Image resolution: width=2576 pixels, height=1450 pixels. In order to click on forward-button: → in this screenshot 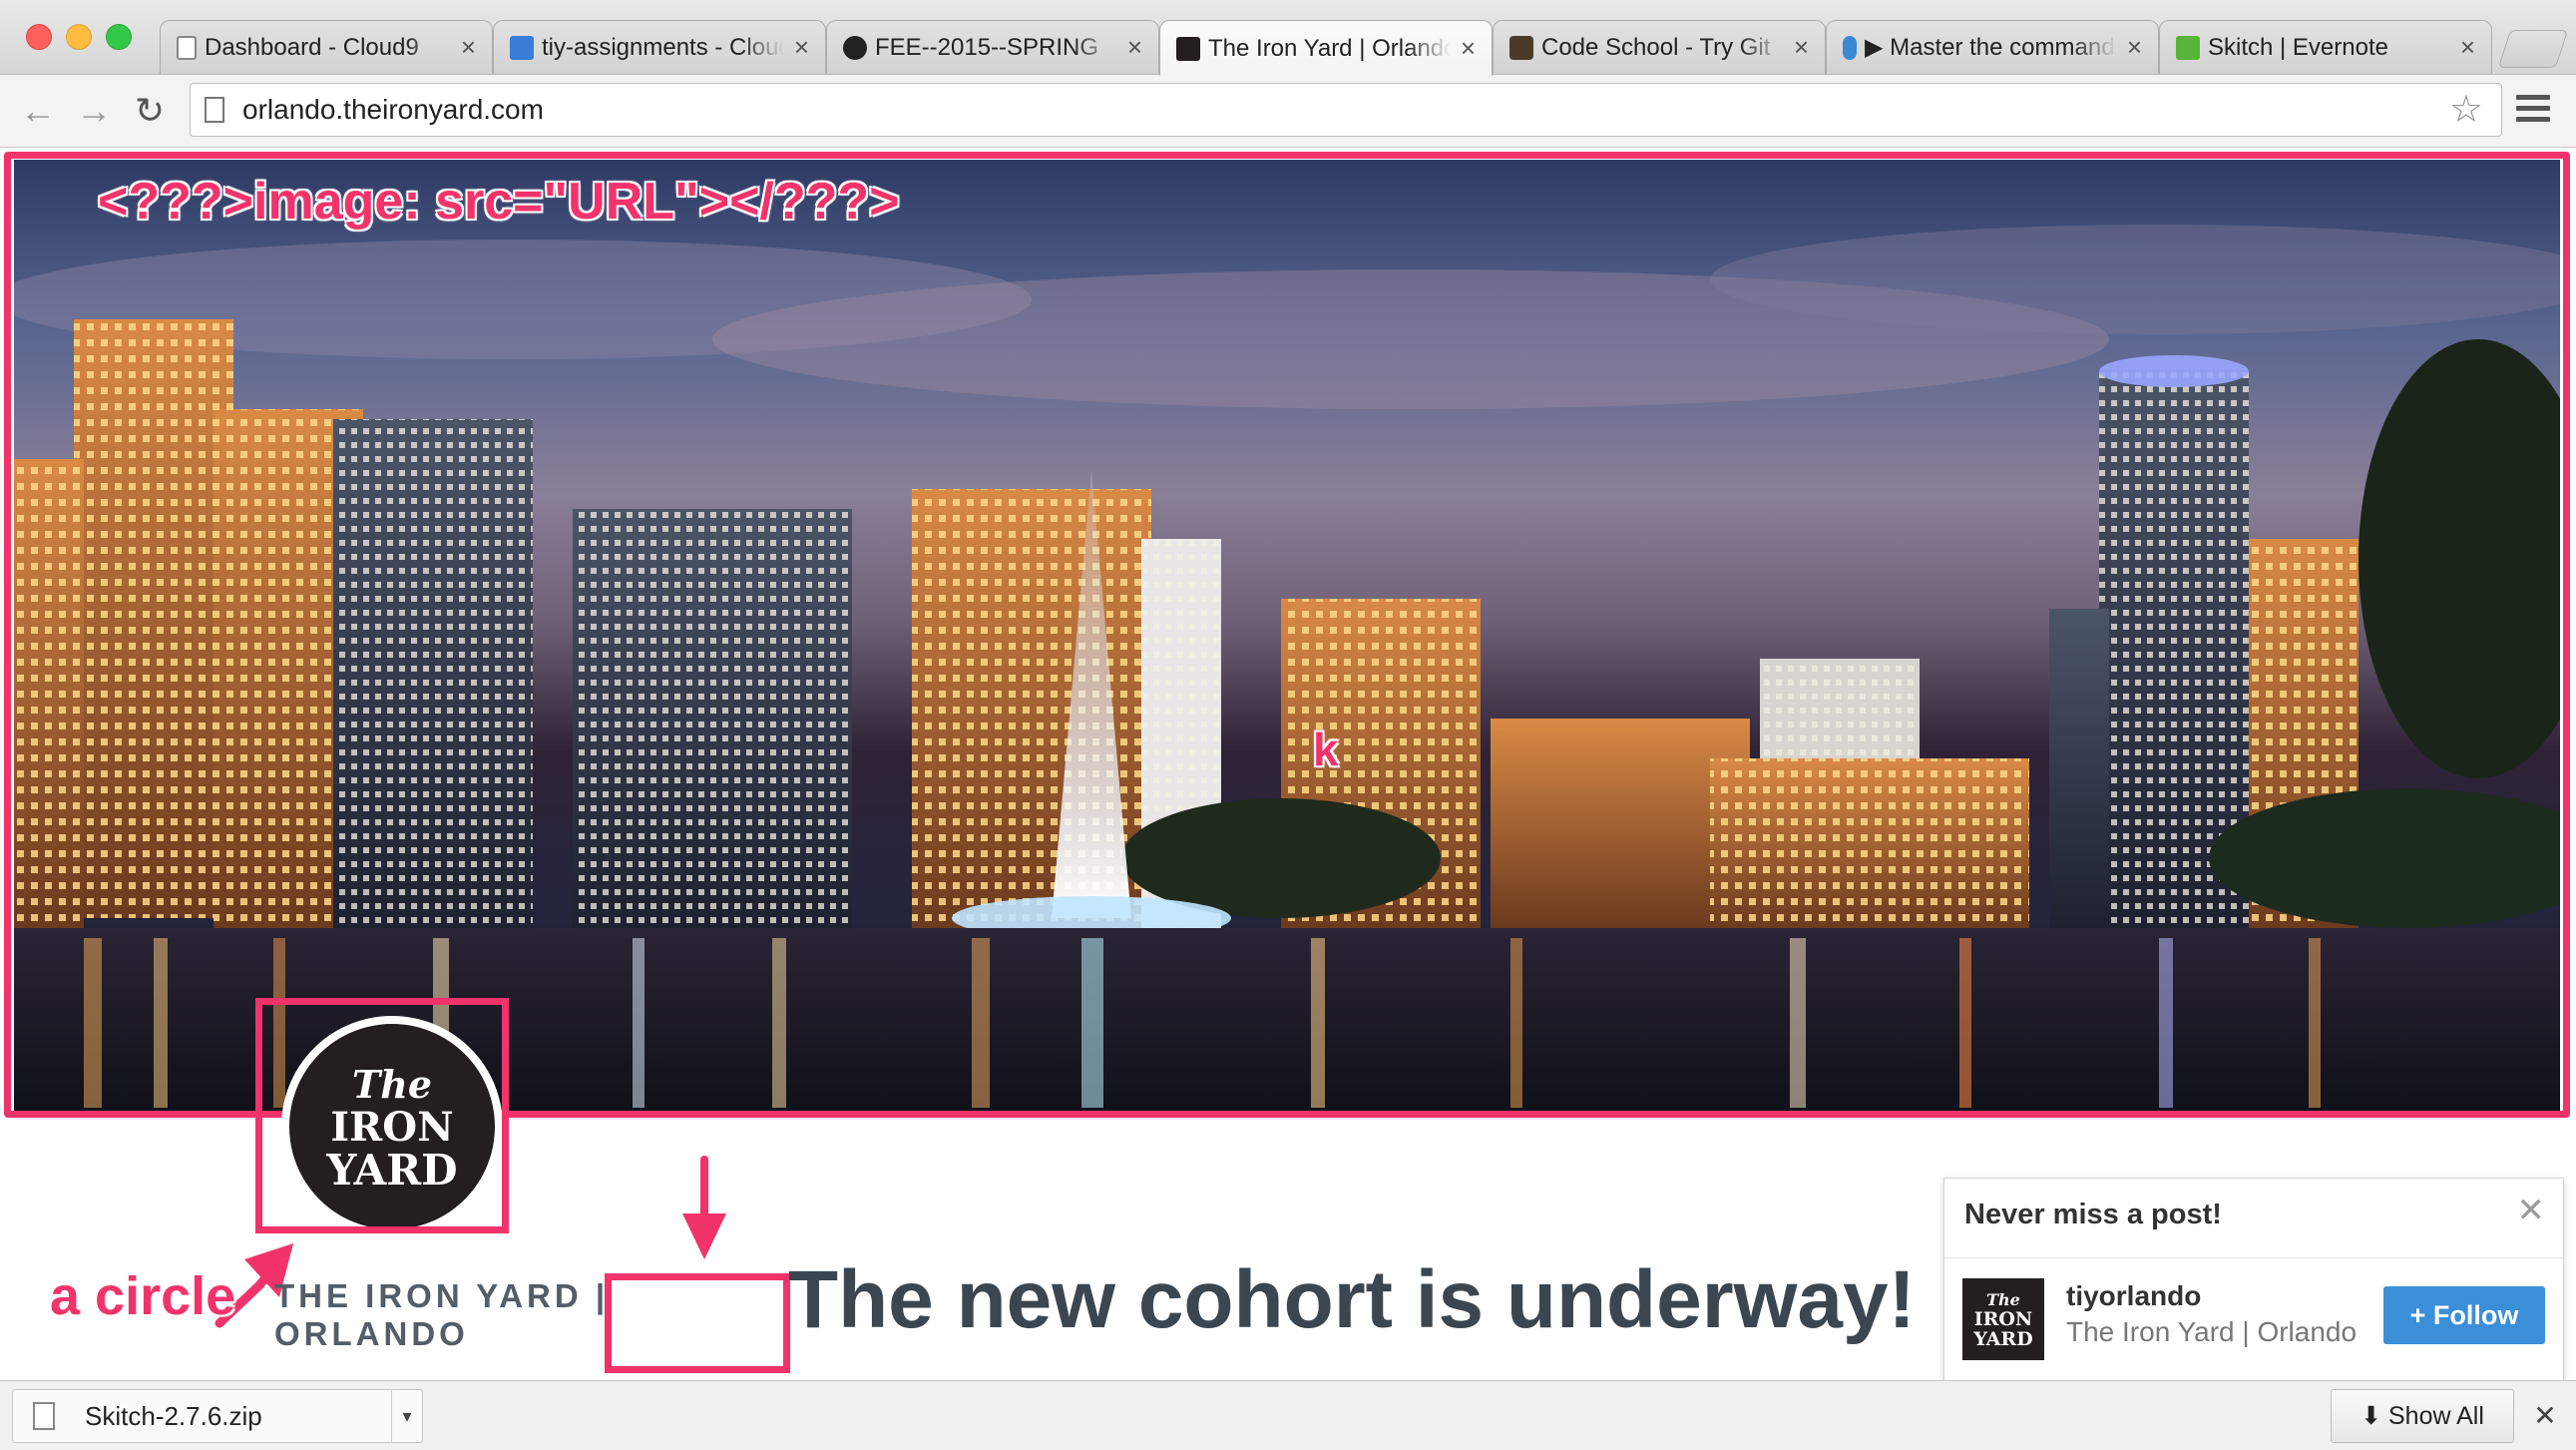, I will do `click(94, 111)`.